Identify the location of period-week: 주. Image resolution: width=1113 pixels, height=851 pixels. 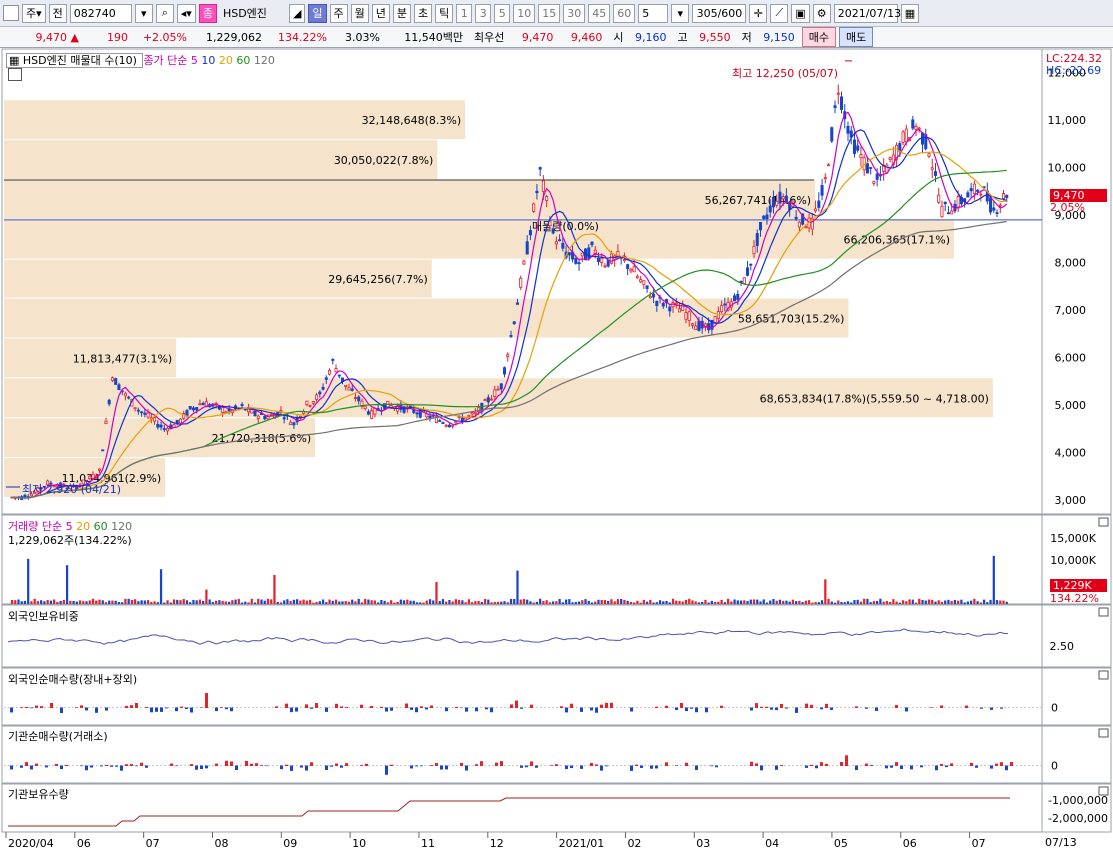
(338, 13).